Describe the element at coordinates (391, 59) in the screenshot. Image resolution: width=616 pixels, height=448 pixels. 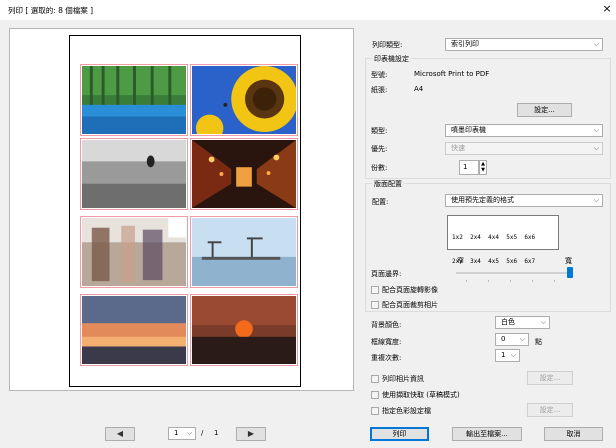
I see `printer-settings-title: 印表機設定` at that location.